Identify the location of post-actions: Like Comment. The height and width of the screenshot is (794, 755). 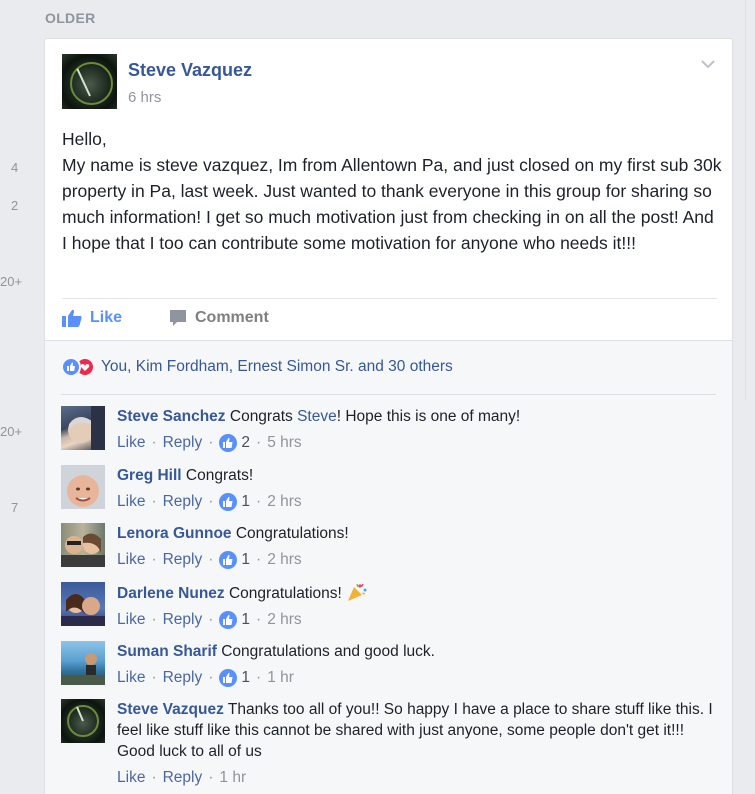
(389, 319).